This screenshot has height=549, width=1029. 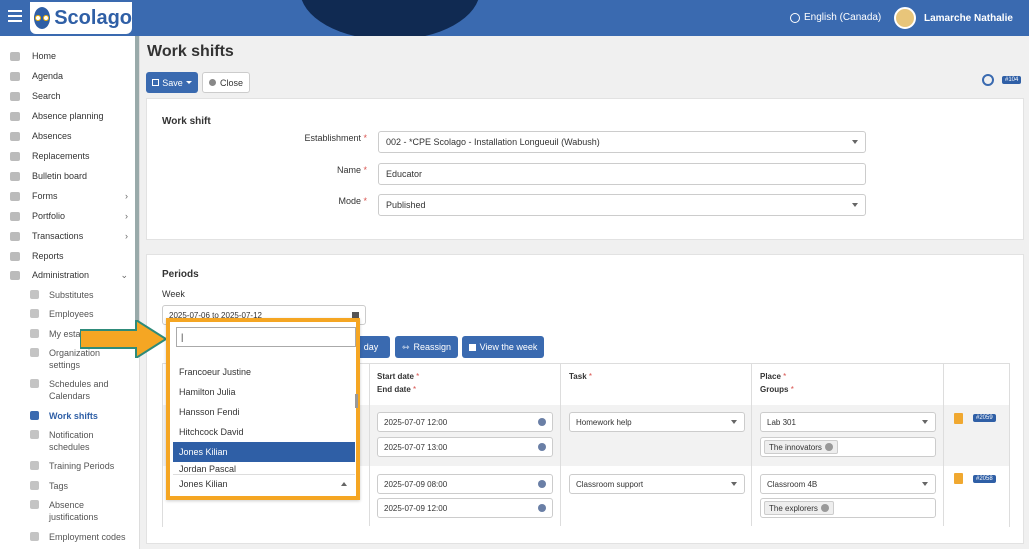 I want to click on user-name: Lamarche Nathalie, so click(x=968, y=18).